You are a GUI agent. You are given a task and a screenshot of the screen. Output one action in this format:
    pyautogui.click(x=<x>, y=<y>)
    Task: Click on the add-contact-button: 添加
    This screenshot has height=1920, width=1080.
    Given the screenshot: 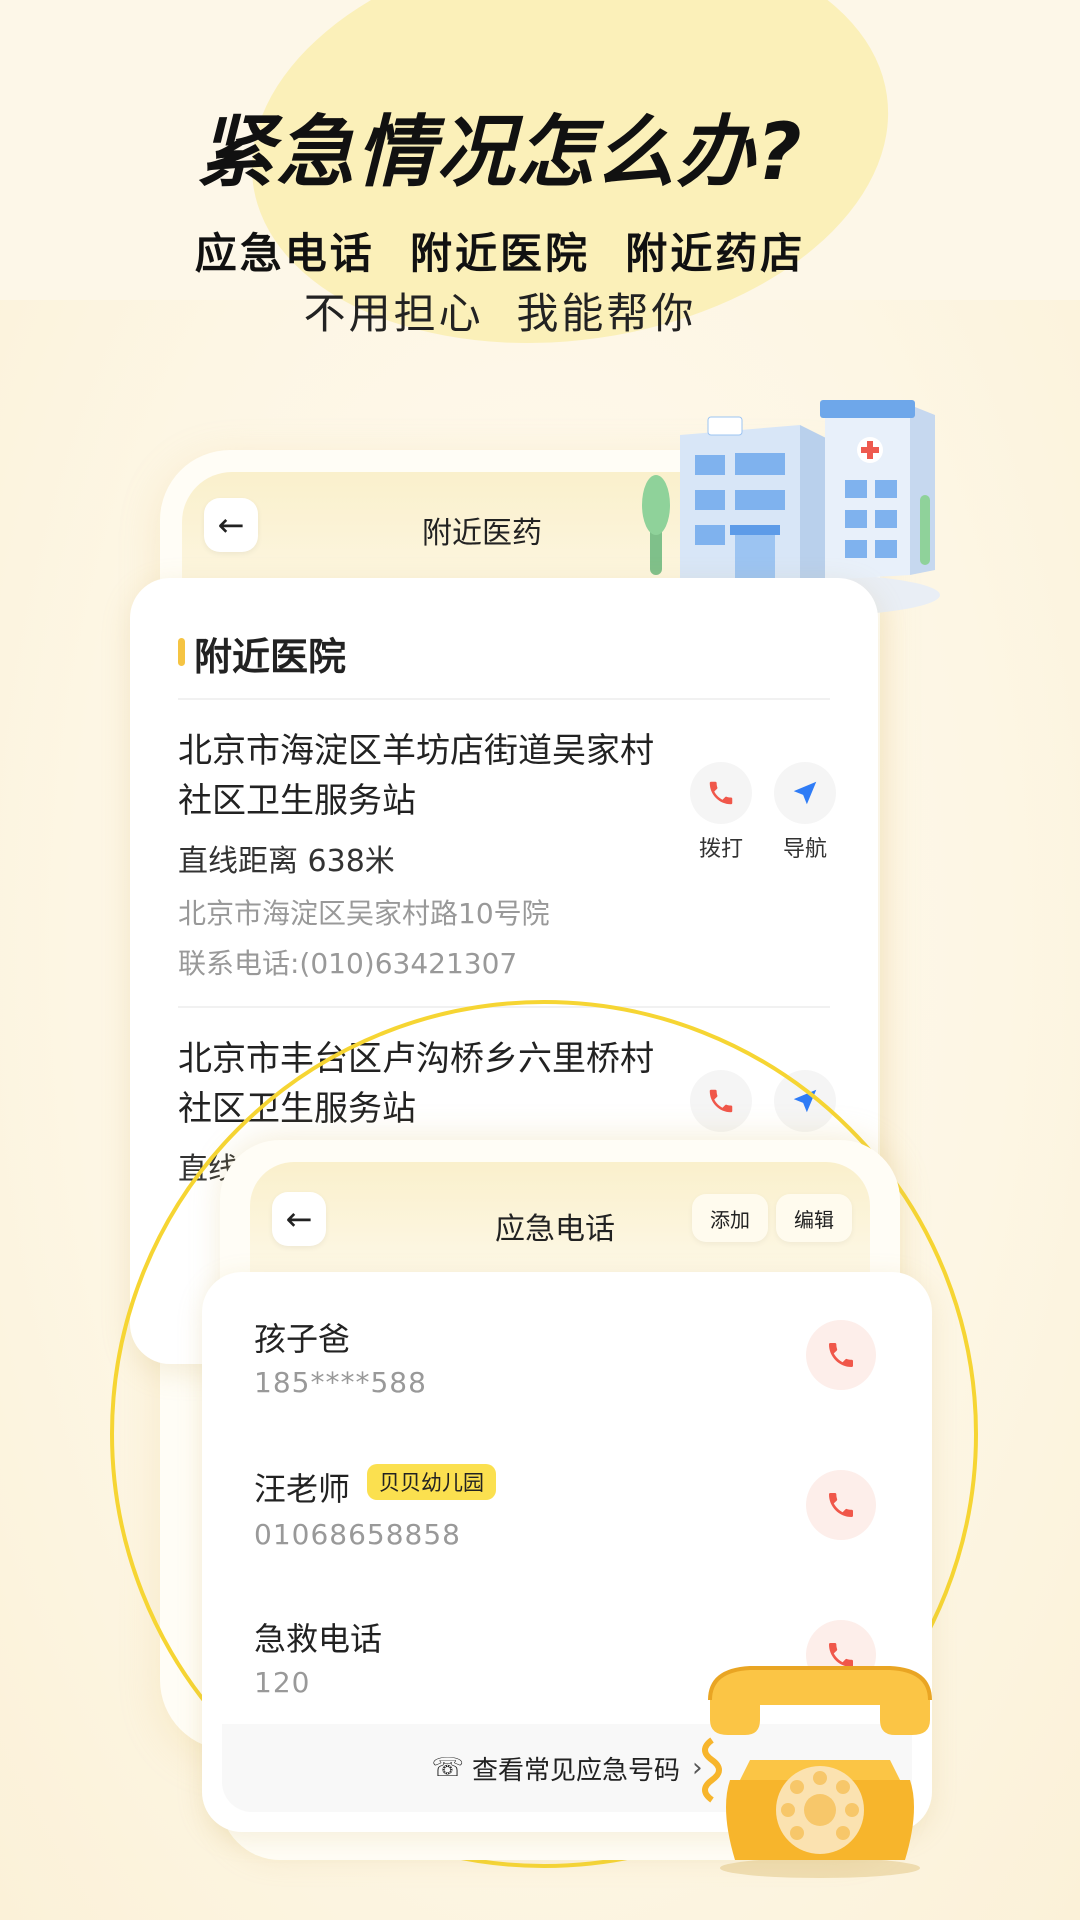 What is the action you would take?
    pyautogui.click(x=730, y=1218)
    